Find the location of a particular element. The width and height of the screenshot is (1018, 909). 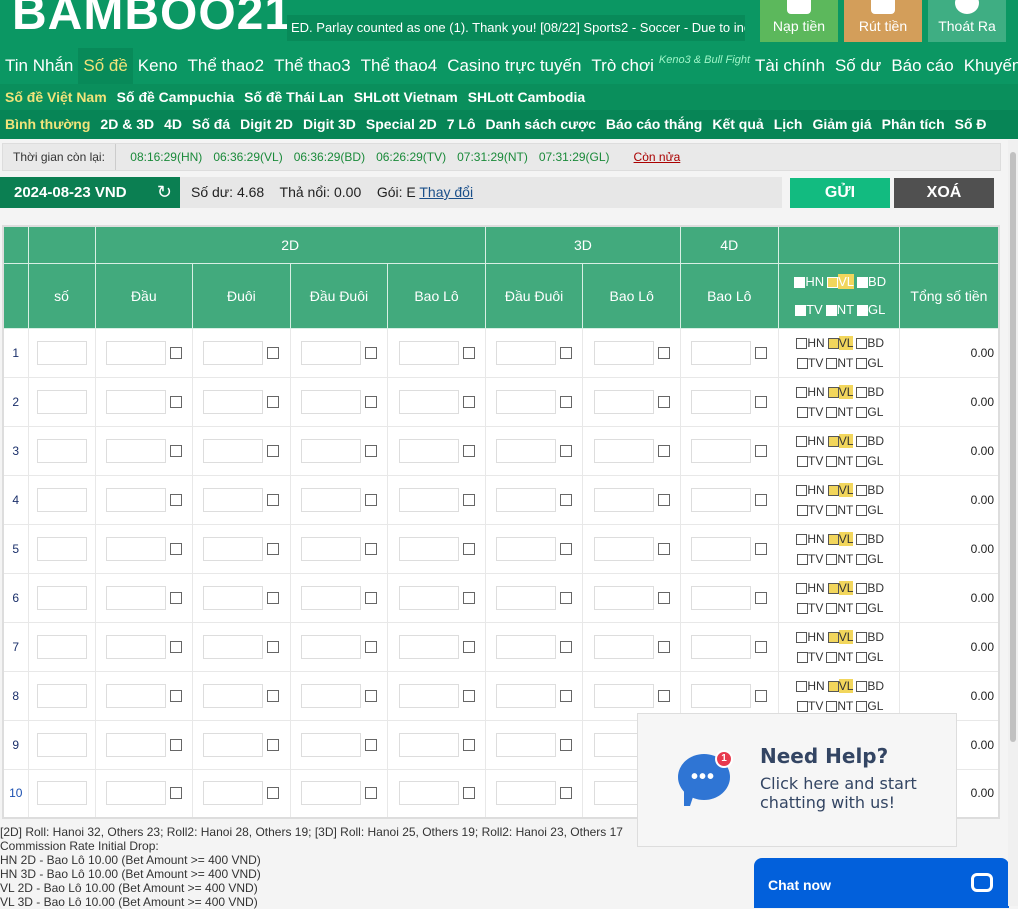

withdraw-button: Rút tiền is located at coordinates (883, 21).